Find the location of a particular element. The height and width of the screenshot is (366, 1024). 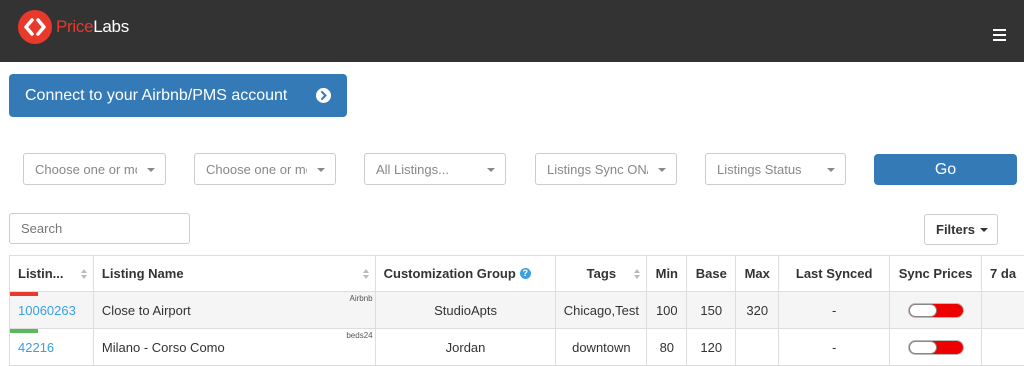

logo-icon is located at coordinates (35, 27).